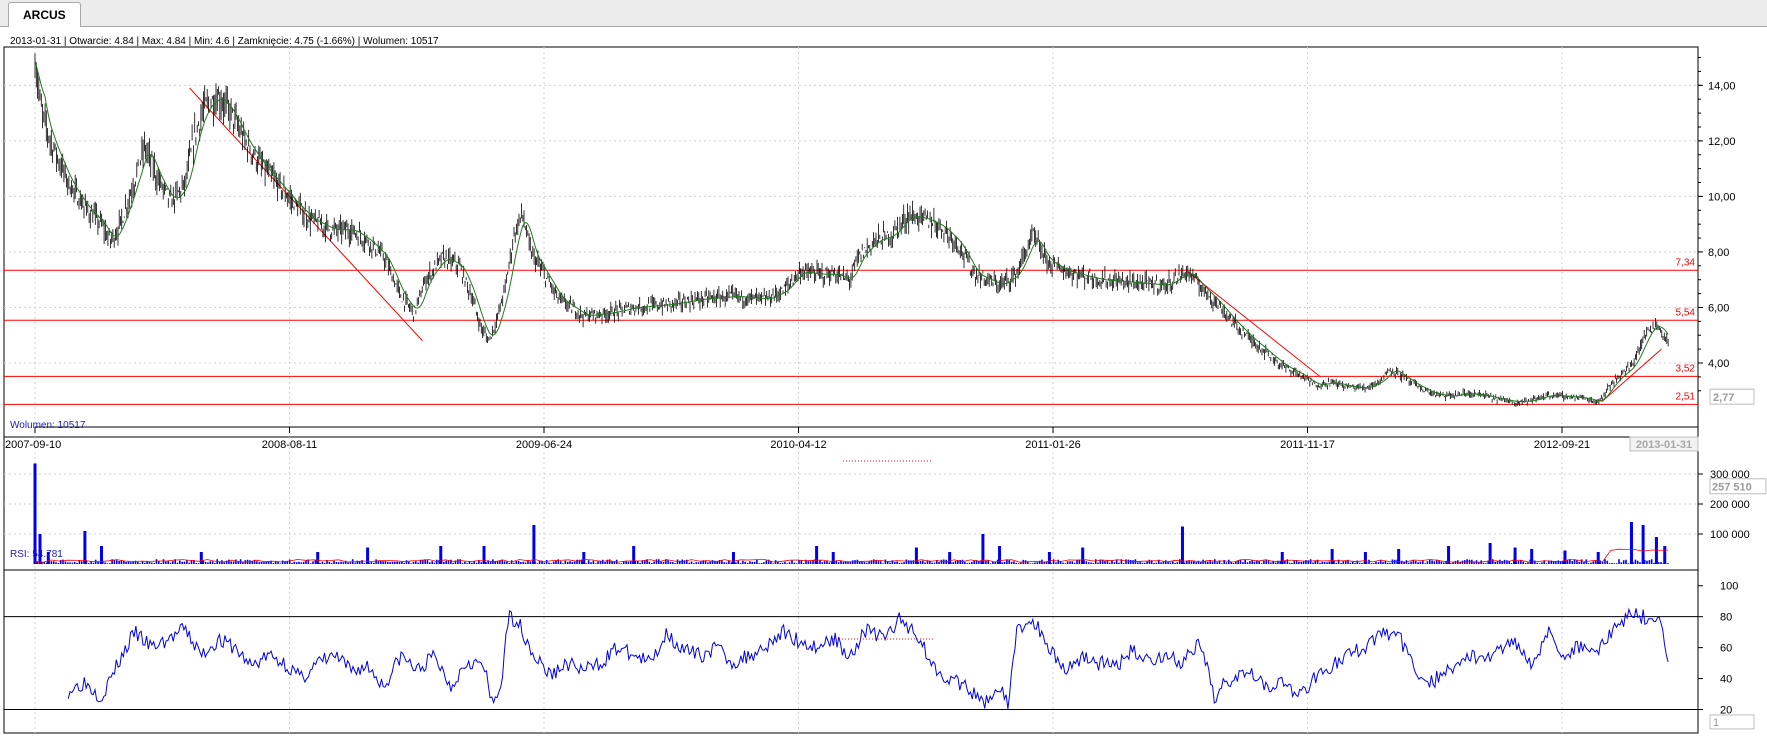  What do you see at coordinates (1686, 312) in the screenshot?
I see `level-label: 5,54` at bounding box center [1686, 312].